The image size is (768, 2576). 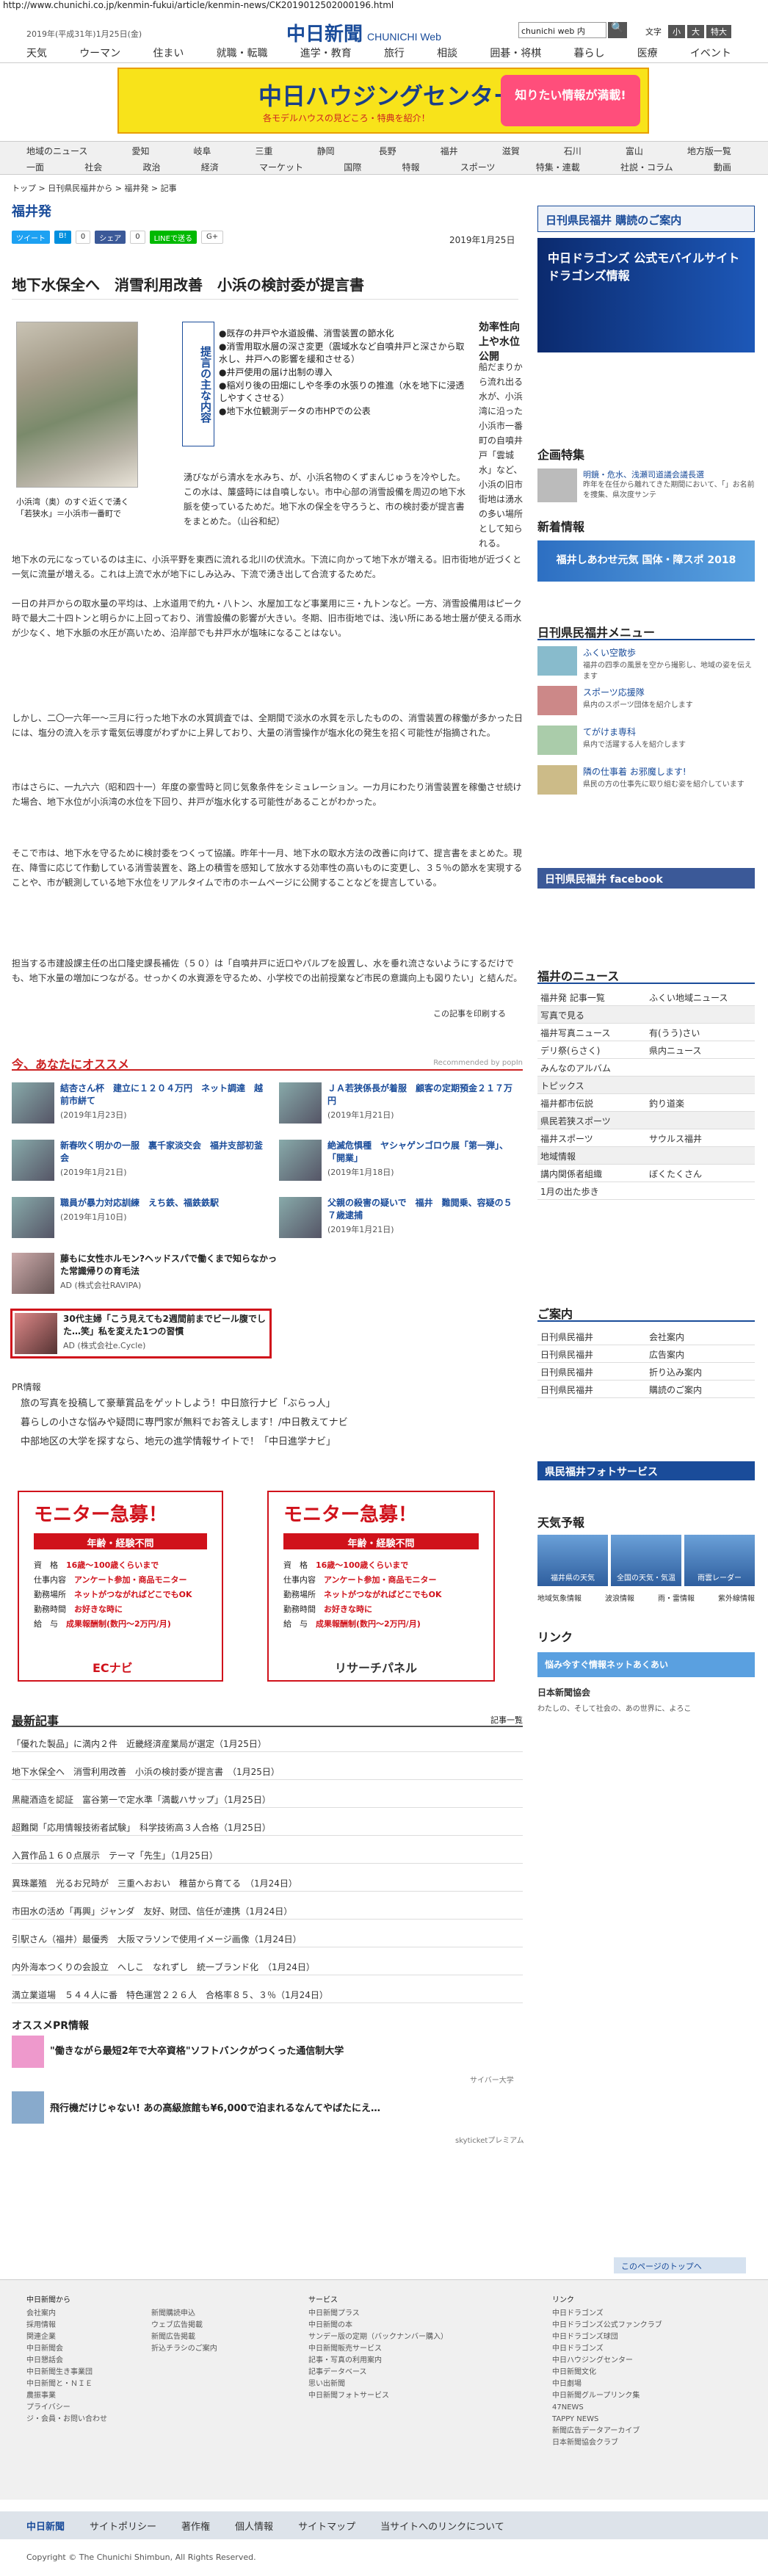 I want to click on region-nav-item: 愛知, so click(x=140, y=151).